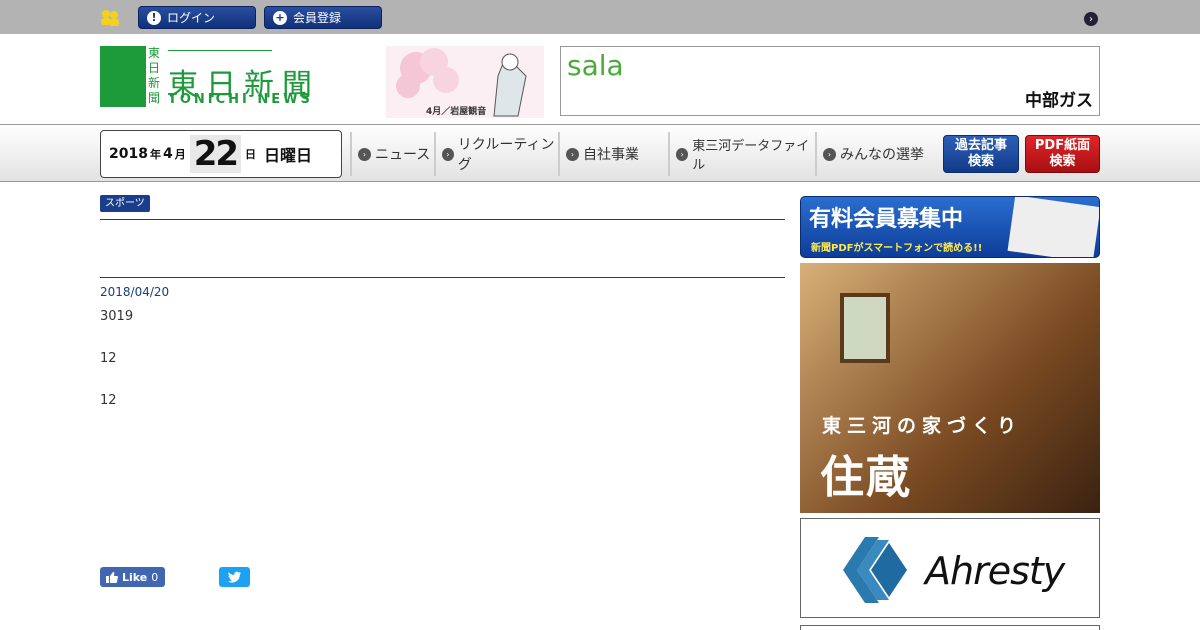  I want to click on window-image, so click(865, 328).